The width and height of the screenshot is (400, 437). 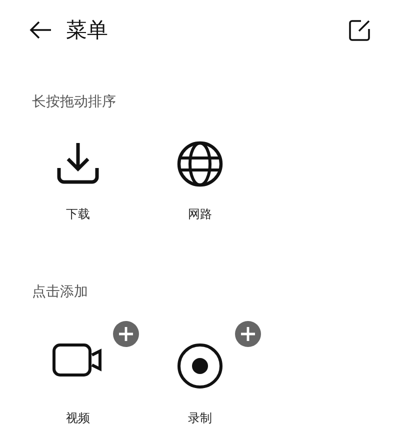 I want to click on edit-icon, so click(x=360, y=30).